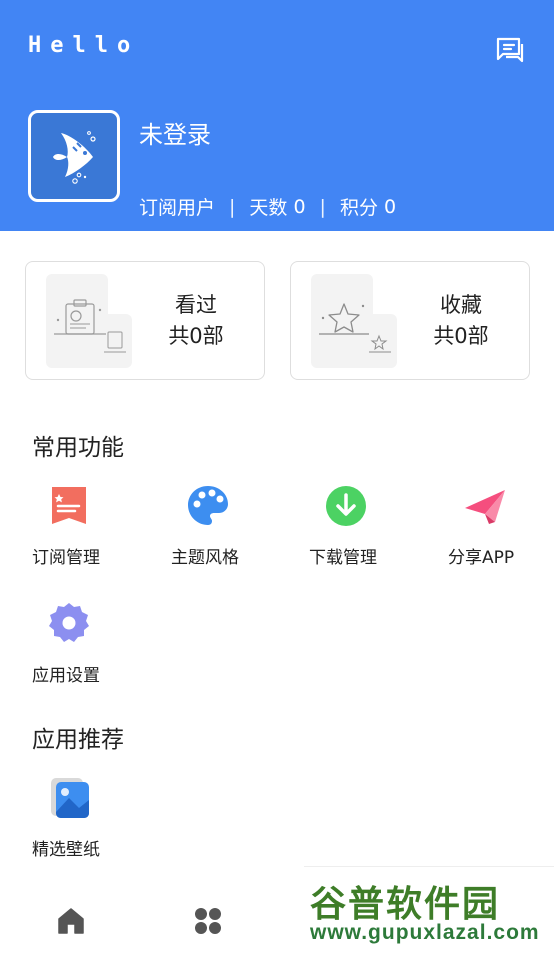  I want to click on recommend-label: 精选壁纸, so click(66, 850).